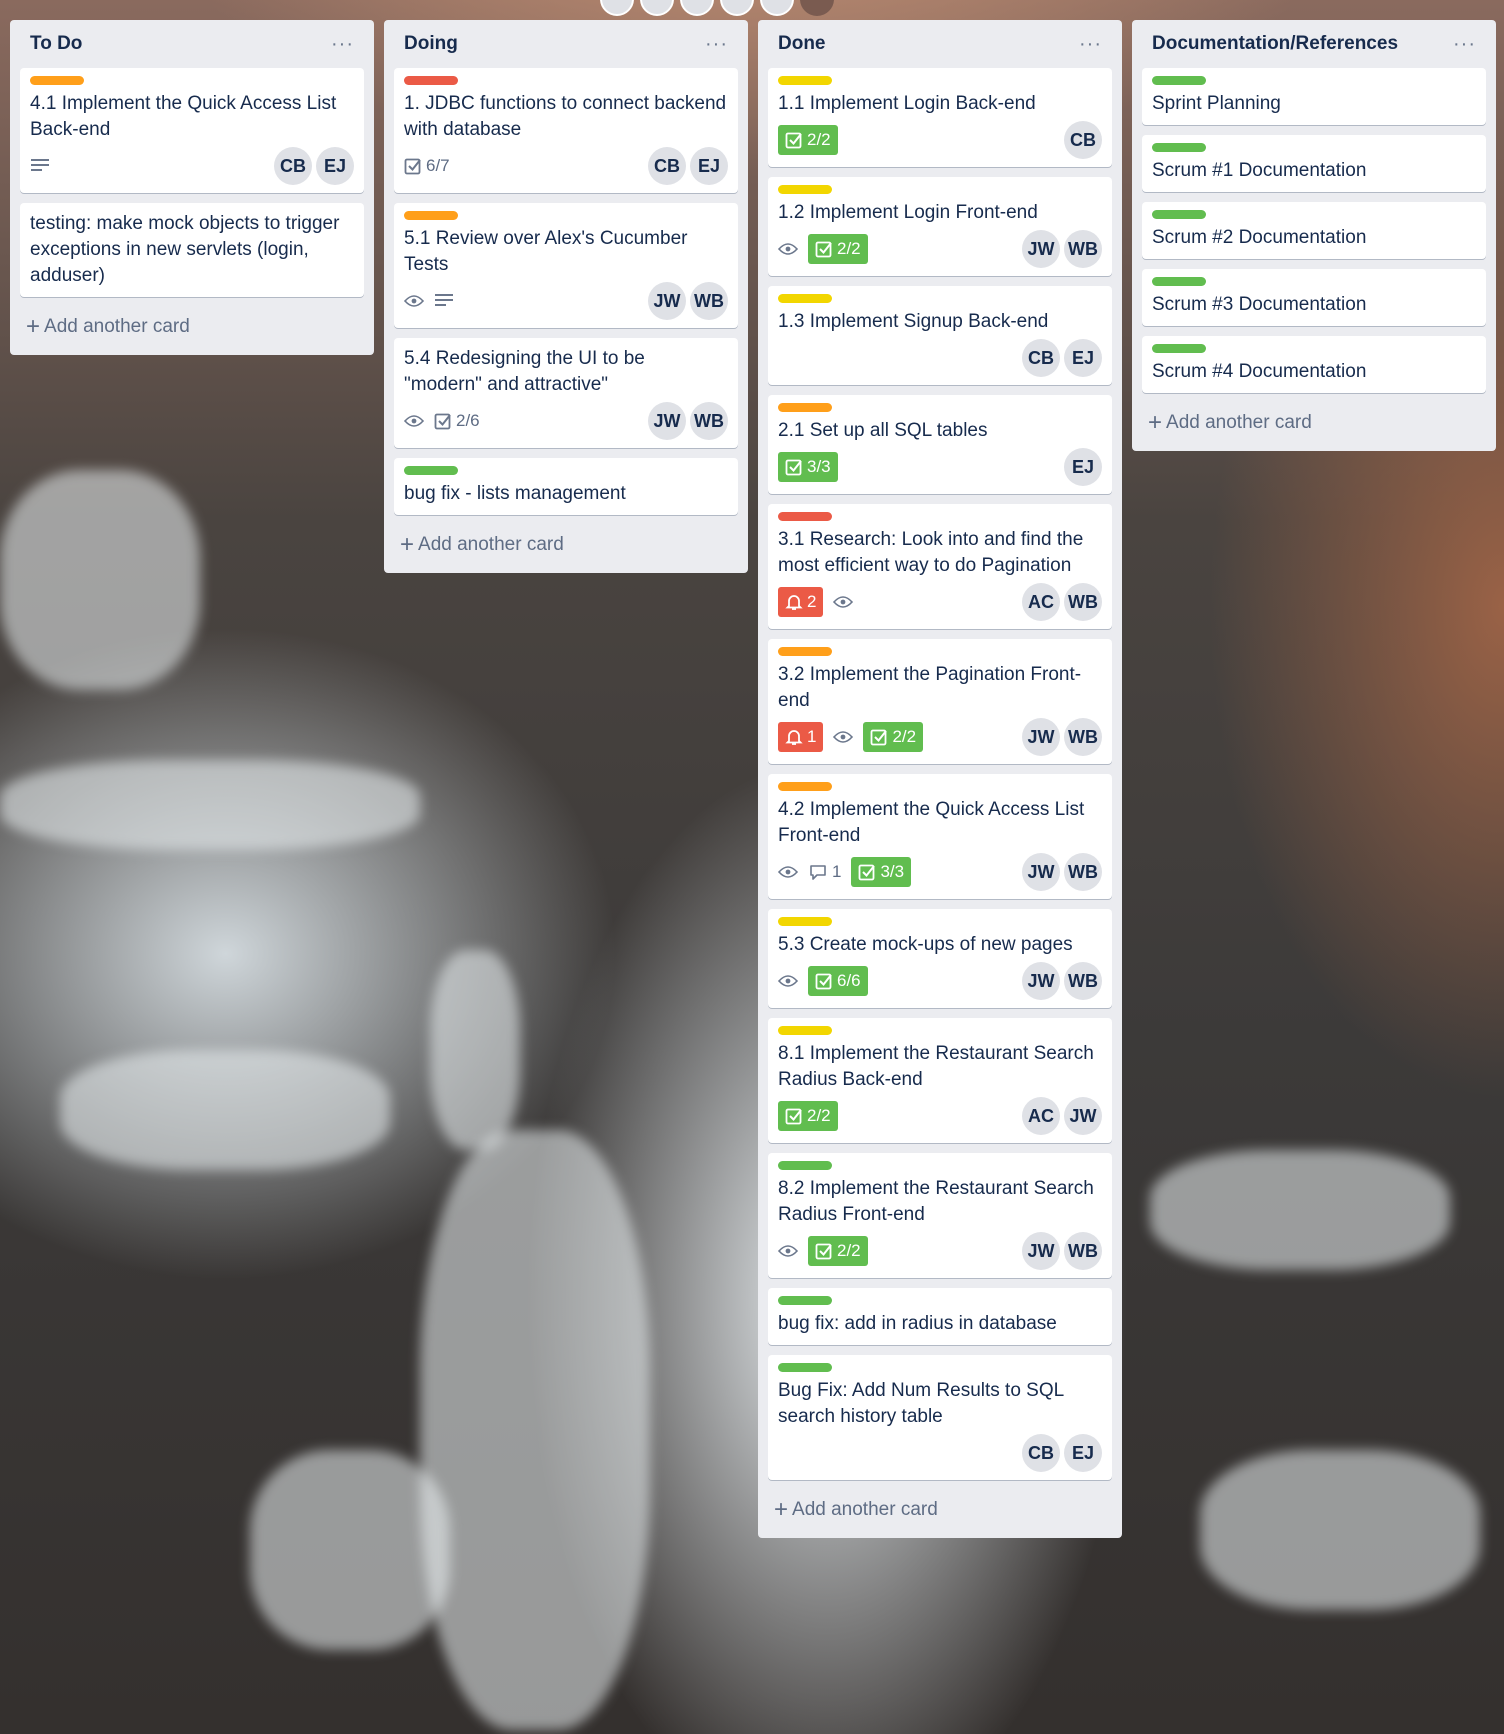 The height and width of the screenshot is (1734, 1504). Describe the element at coordinates (1314, 230) in the screenshot. I see `card: Scrum #2 Documentation` at that location.